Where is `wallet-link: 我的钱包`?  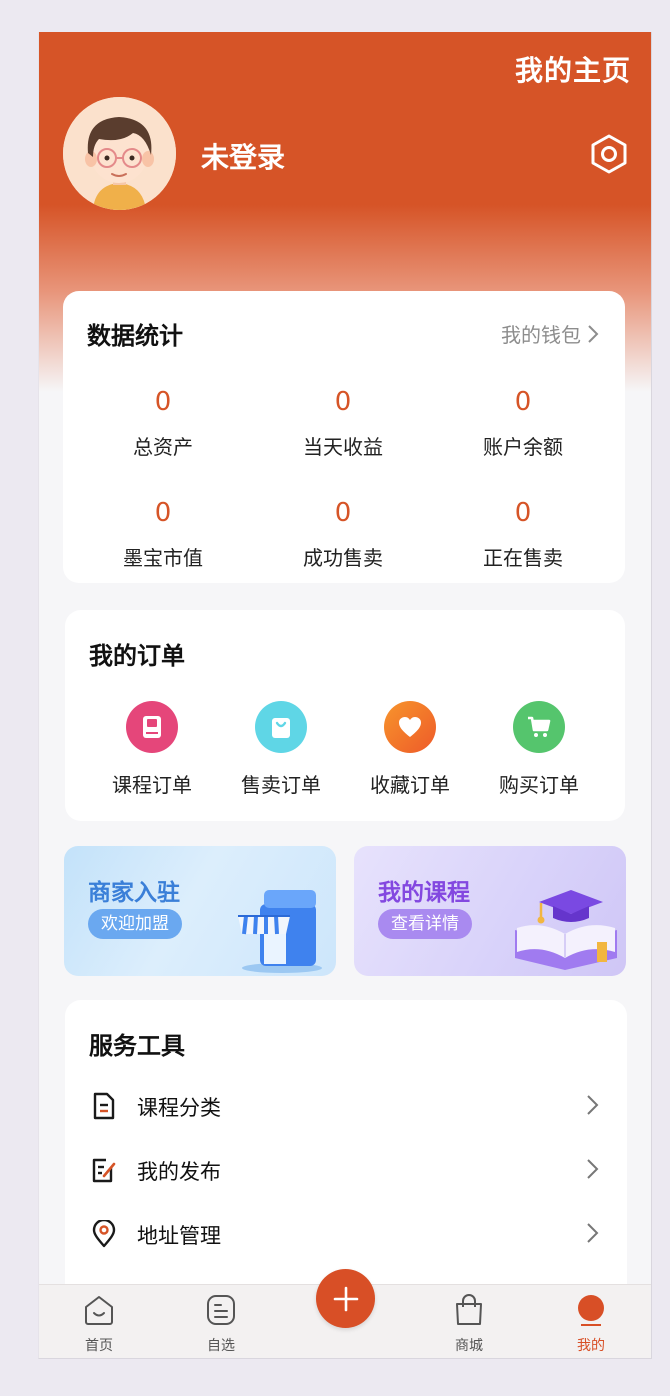 wallet-link: 我的钱包 is located at coordinates (550, 333).